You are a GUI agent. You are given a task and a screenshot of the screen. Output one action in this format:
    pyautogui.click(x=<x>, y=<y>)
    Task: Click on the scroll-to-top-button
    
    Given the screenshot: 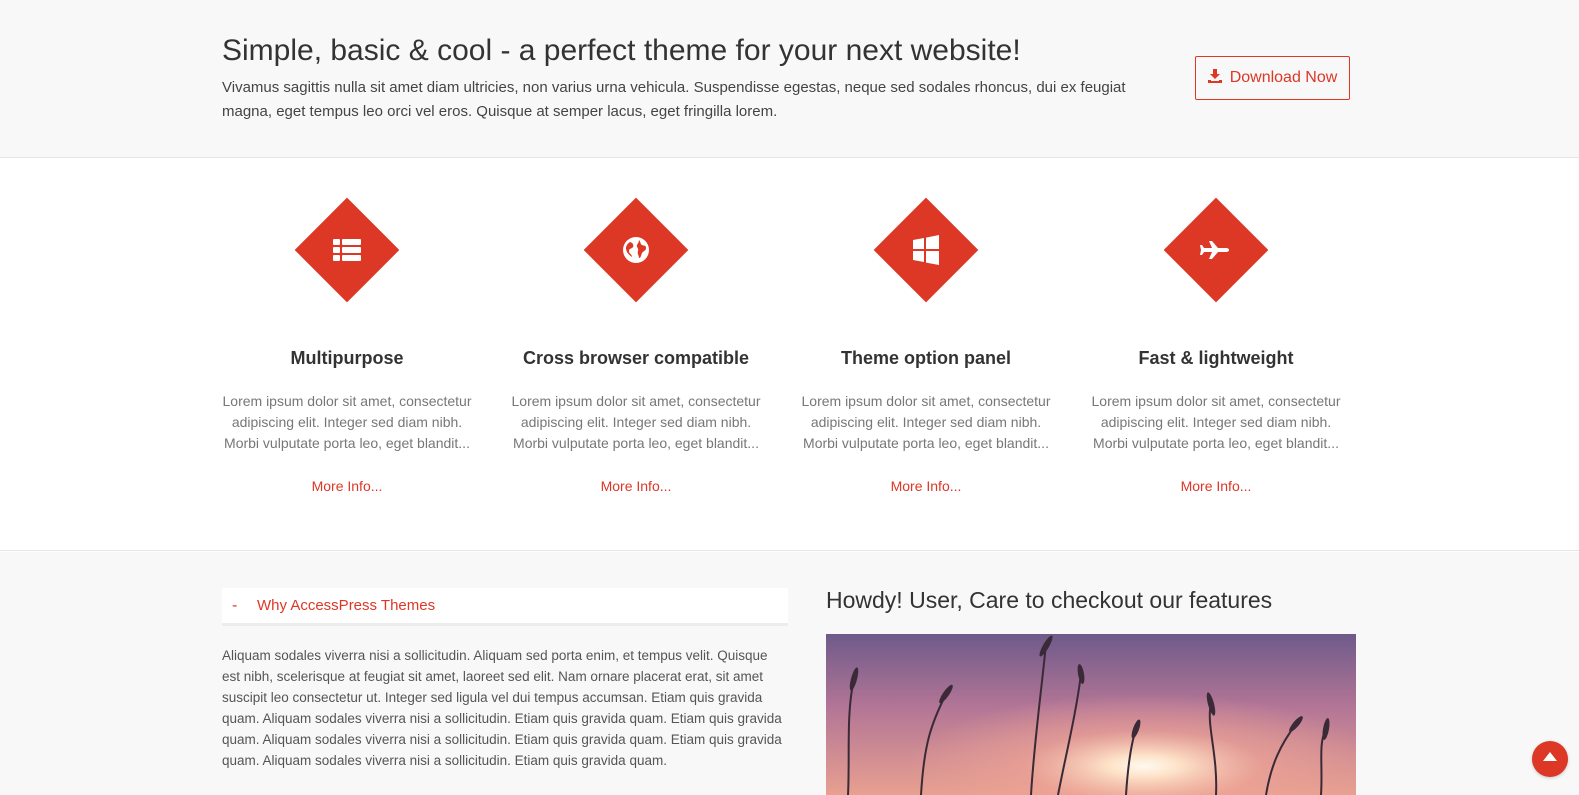 What is the action you would take?
    pyautogui.click(x=1550, y=759)
    